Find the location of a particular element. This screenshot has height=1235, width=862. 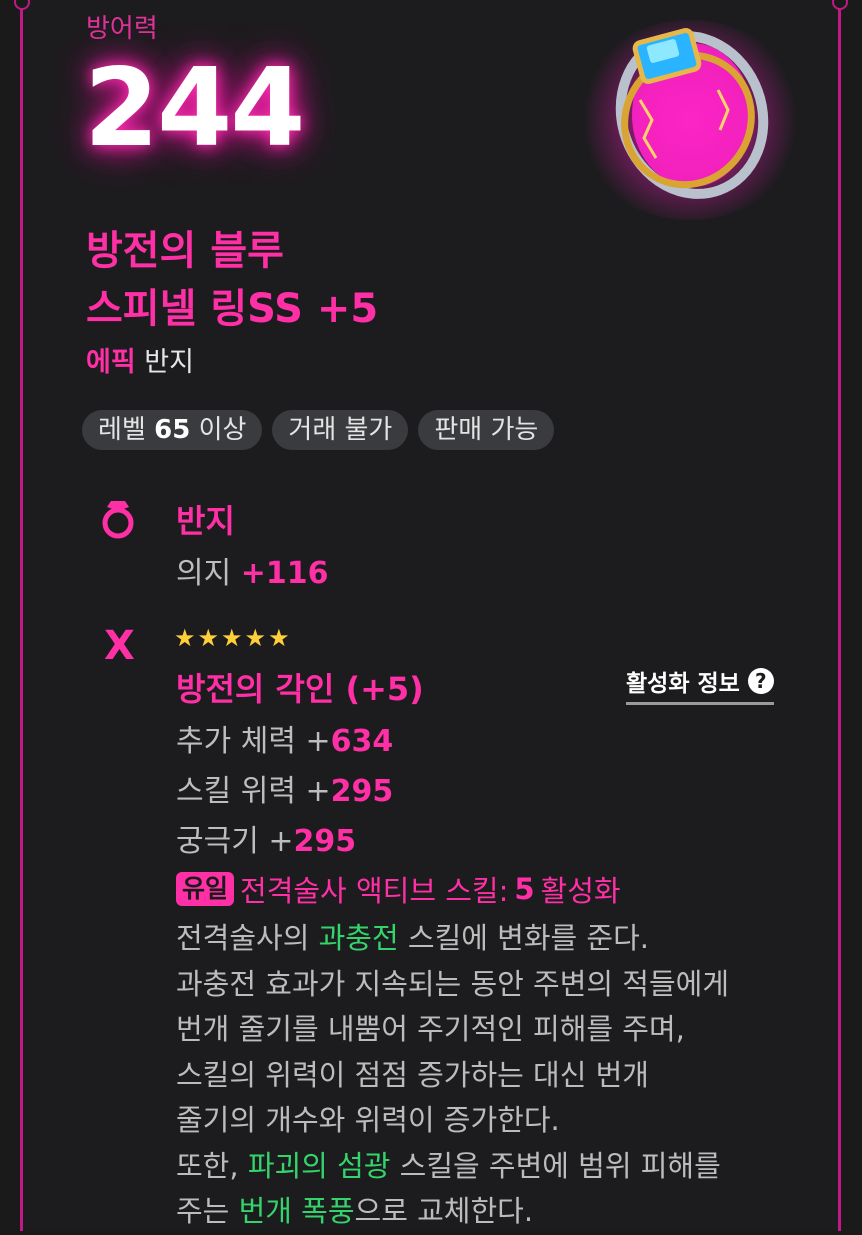

engraving-stat-2: 스킬 위력 +295 is located at coordinates (284, 788).